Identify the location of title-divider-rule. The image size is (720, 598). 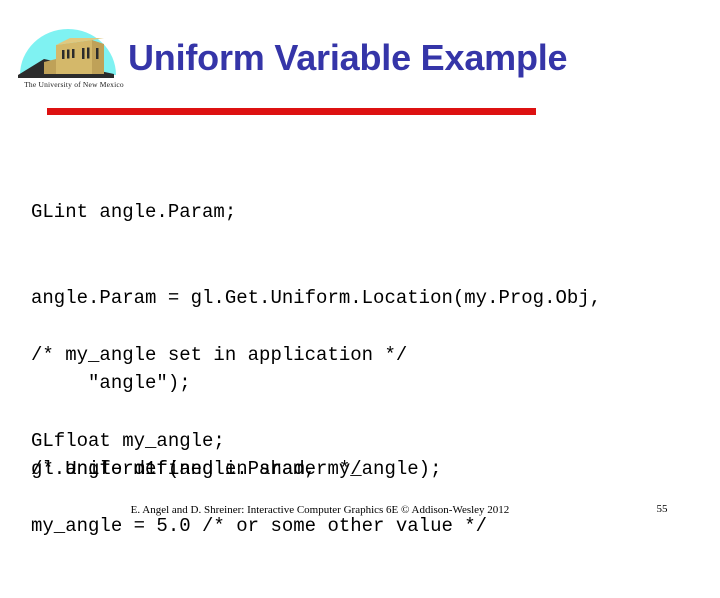
(291, 111).